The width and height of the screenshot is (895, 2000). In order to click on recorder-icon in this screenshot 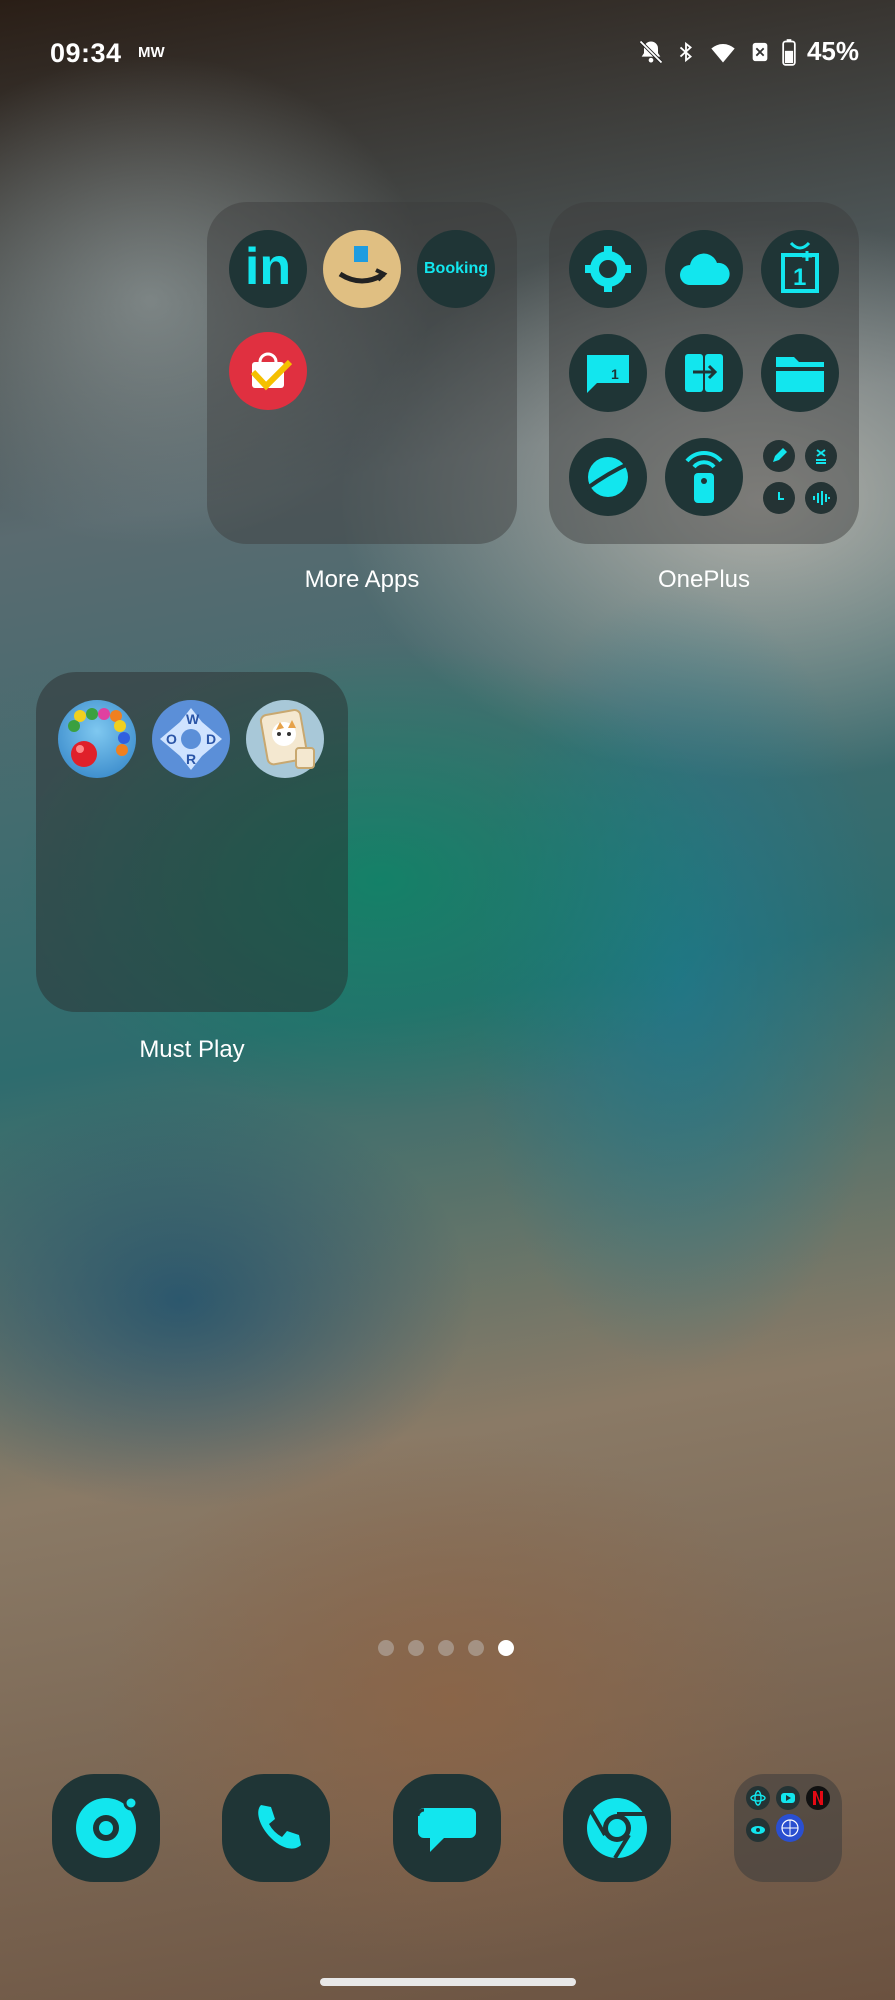, I will do `click(821, 498)`.